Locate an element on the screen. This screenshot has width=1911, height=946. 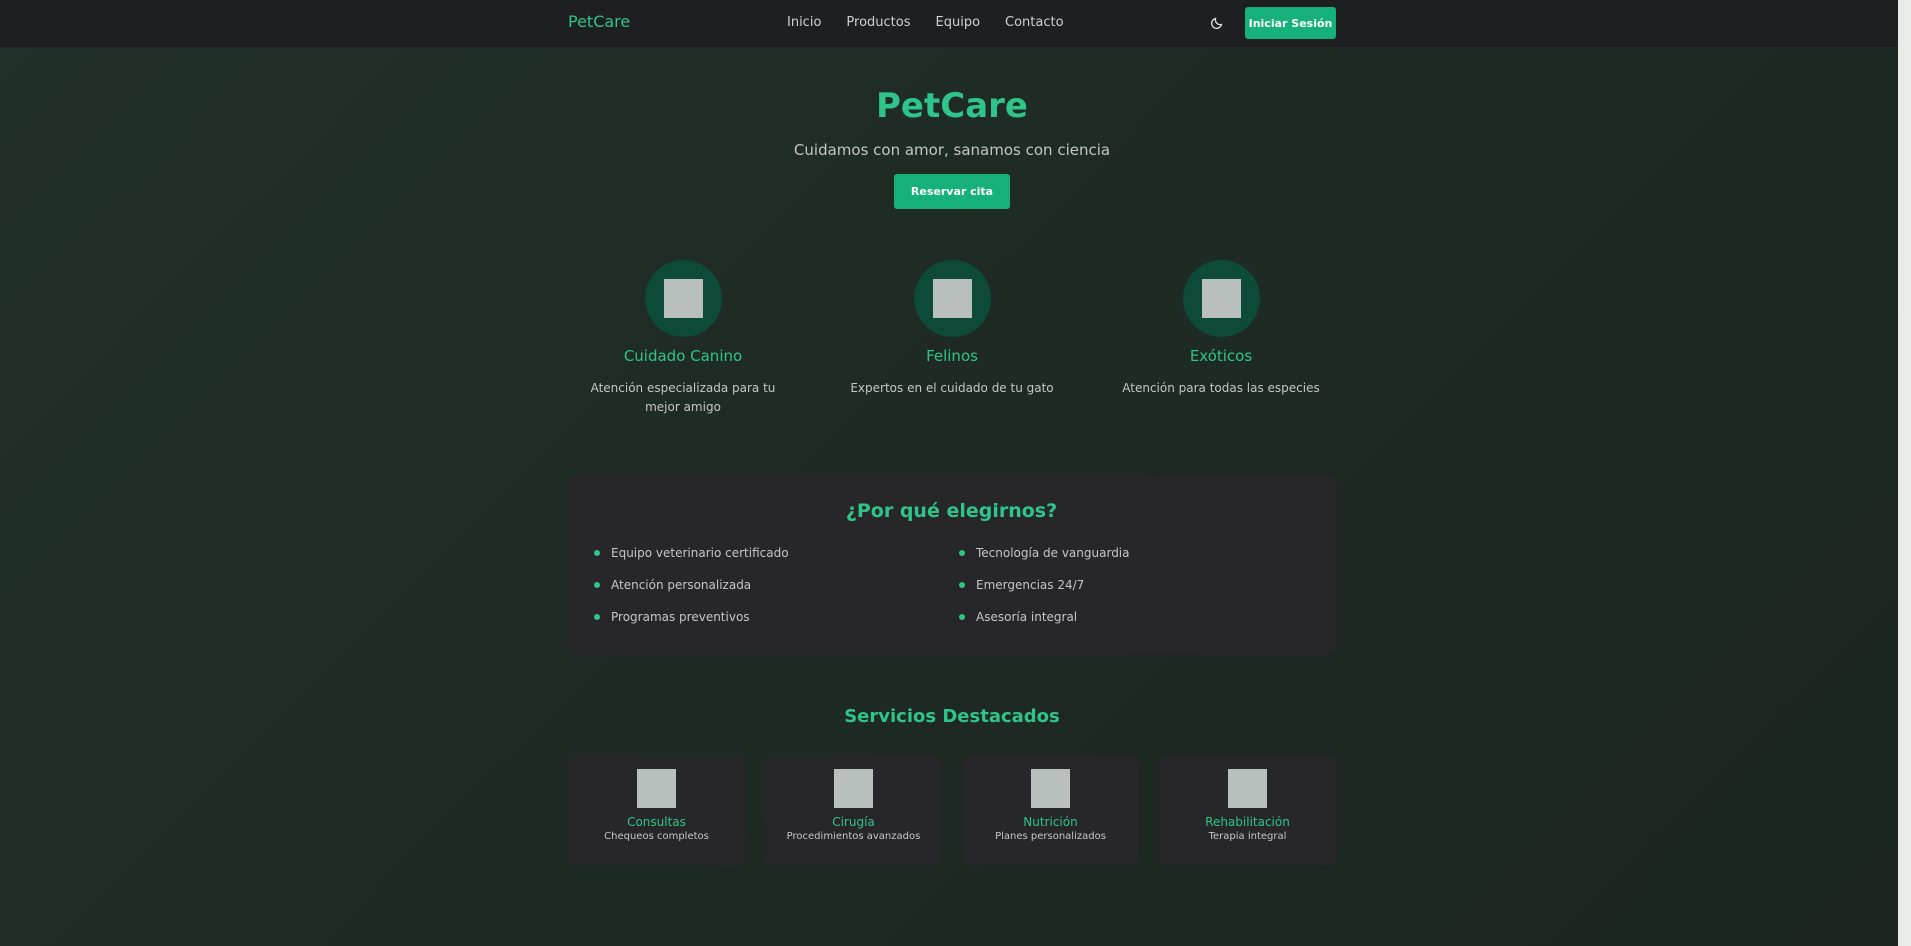
exotic-pet-image is located at coordinates (1221, 298).